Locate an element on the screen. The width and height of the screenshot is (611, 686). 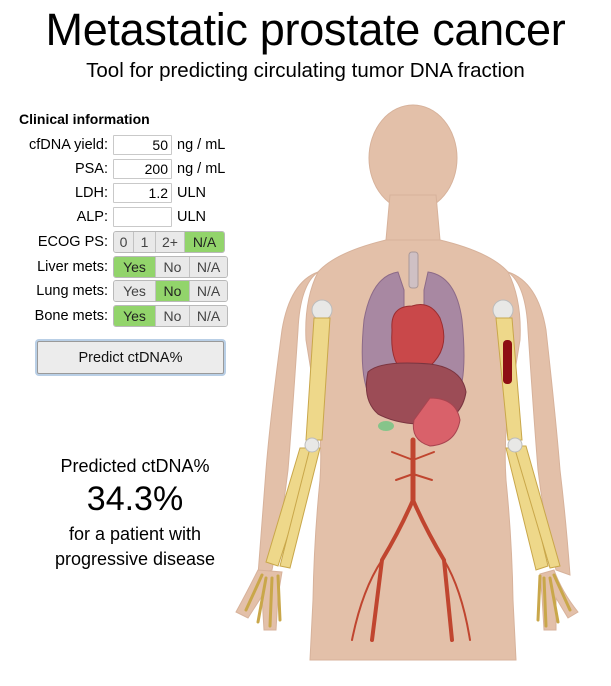
ldh-input is located at coordinates (142, 193).